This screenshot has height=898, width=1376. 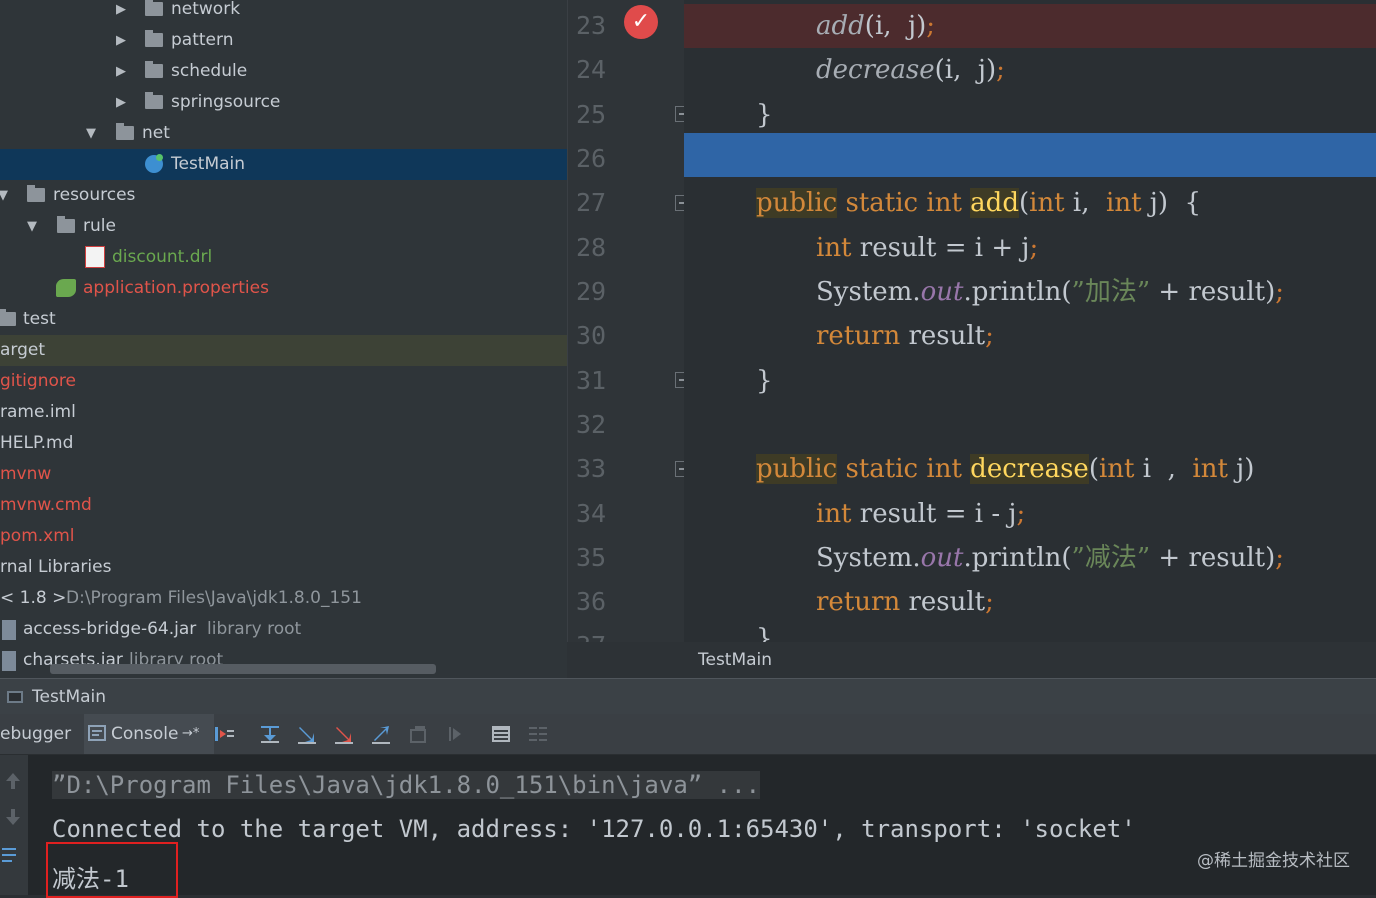 I want to click on code-text: + result), so click(x=1213, y=292).